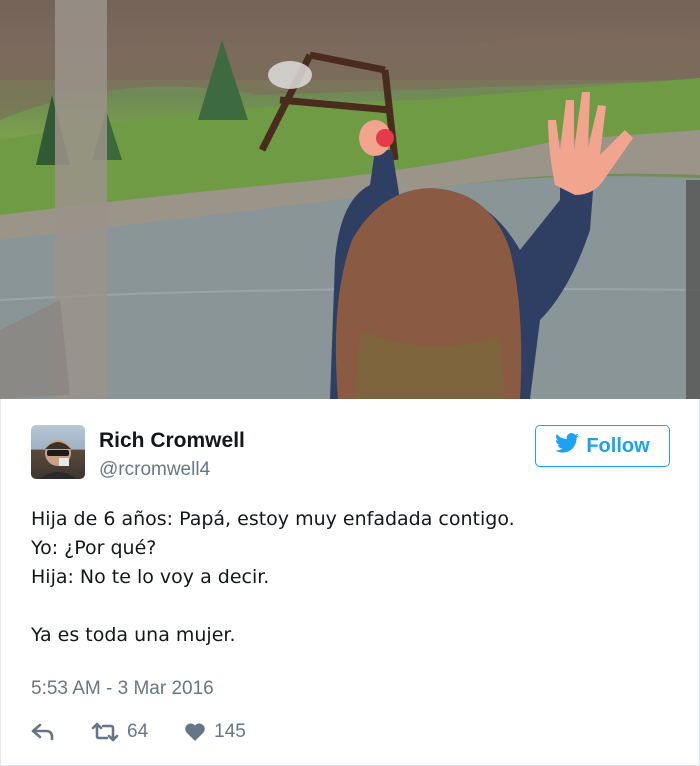 The height and width of the screenshot is (766, 700). Describe the element at coordinates (122, 689) in the screenshot. I see `tweet-timestamp: 5:53 AM - 3 Mar 2016` at that location.